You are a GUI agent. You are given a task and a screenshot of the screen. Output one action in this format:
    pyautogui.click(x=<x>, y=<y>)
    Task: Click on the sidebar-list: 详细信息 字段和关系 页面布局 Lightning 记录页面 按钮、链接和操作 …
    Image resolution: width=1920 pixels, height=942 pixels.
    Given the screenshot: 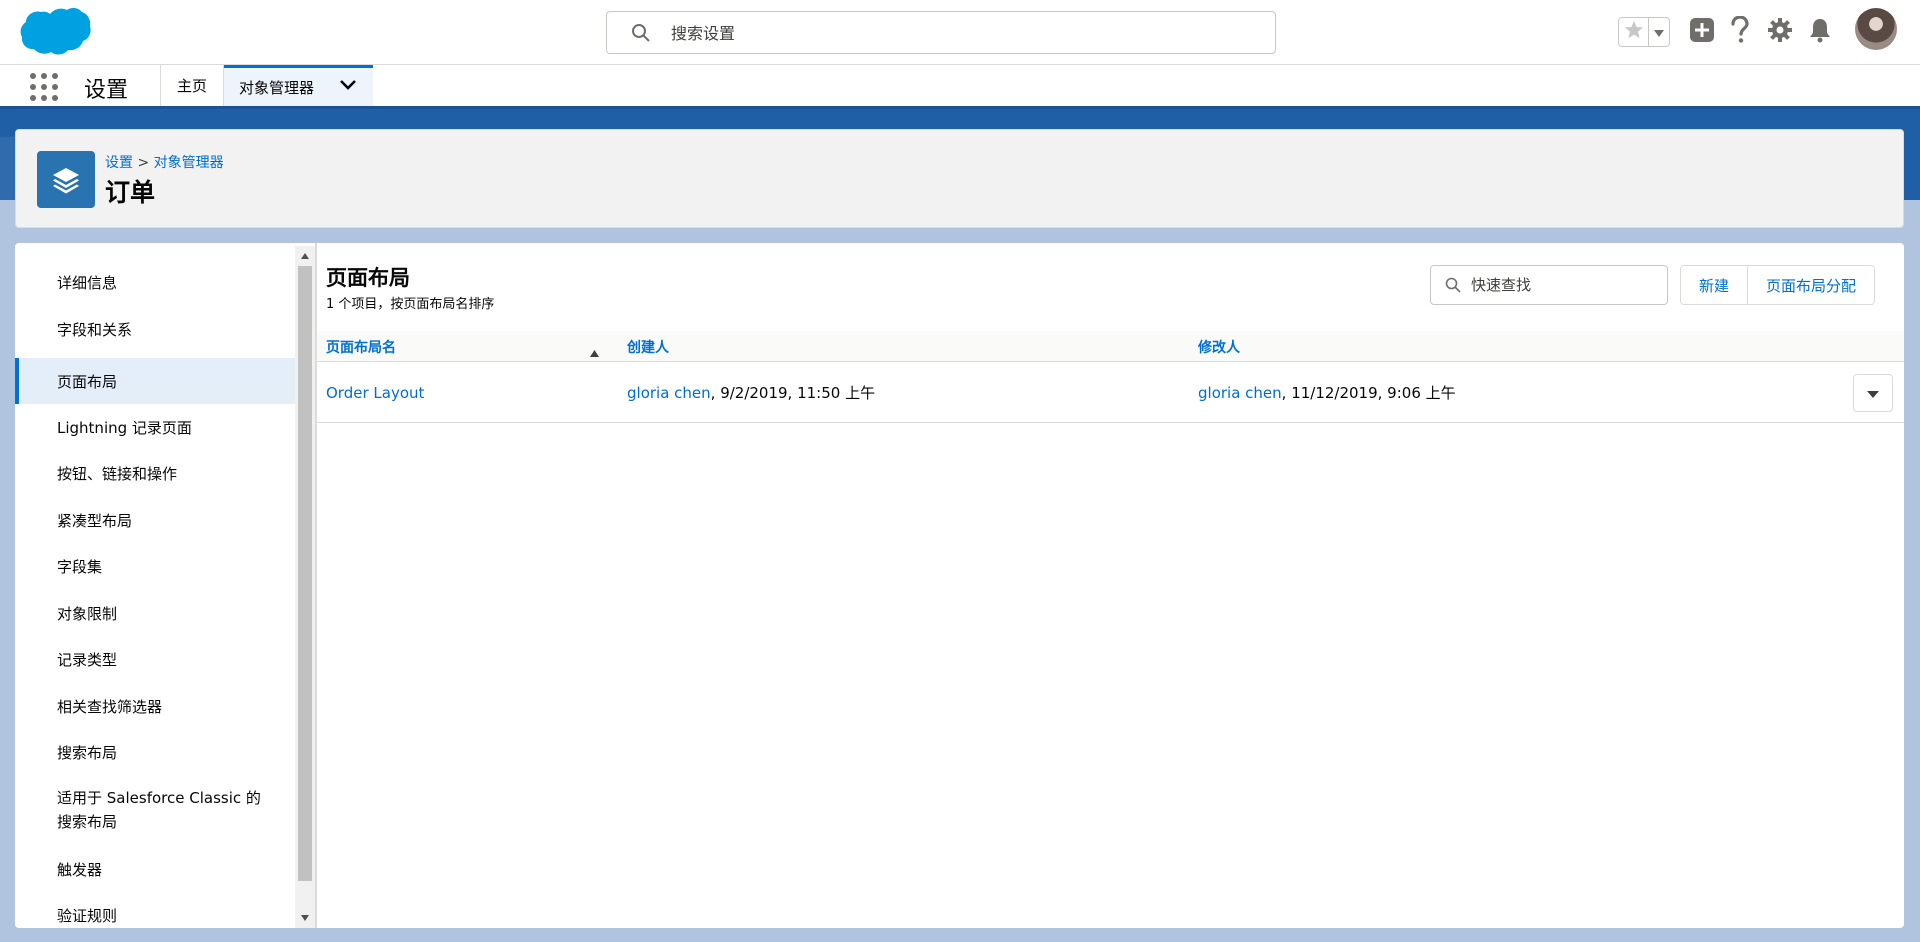 What is the action you would take?
    pyautogui.click(x=155, y=585)
    